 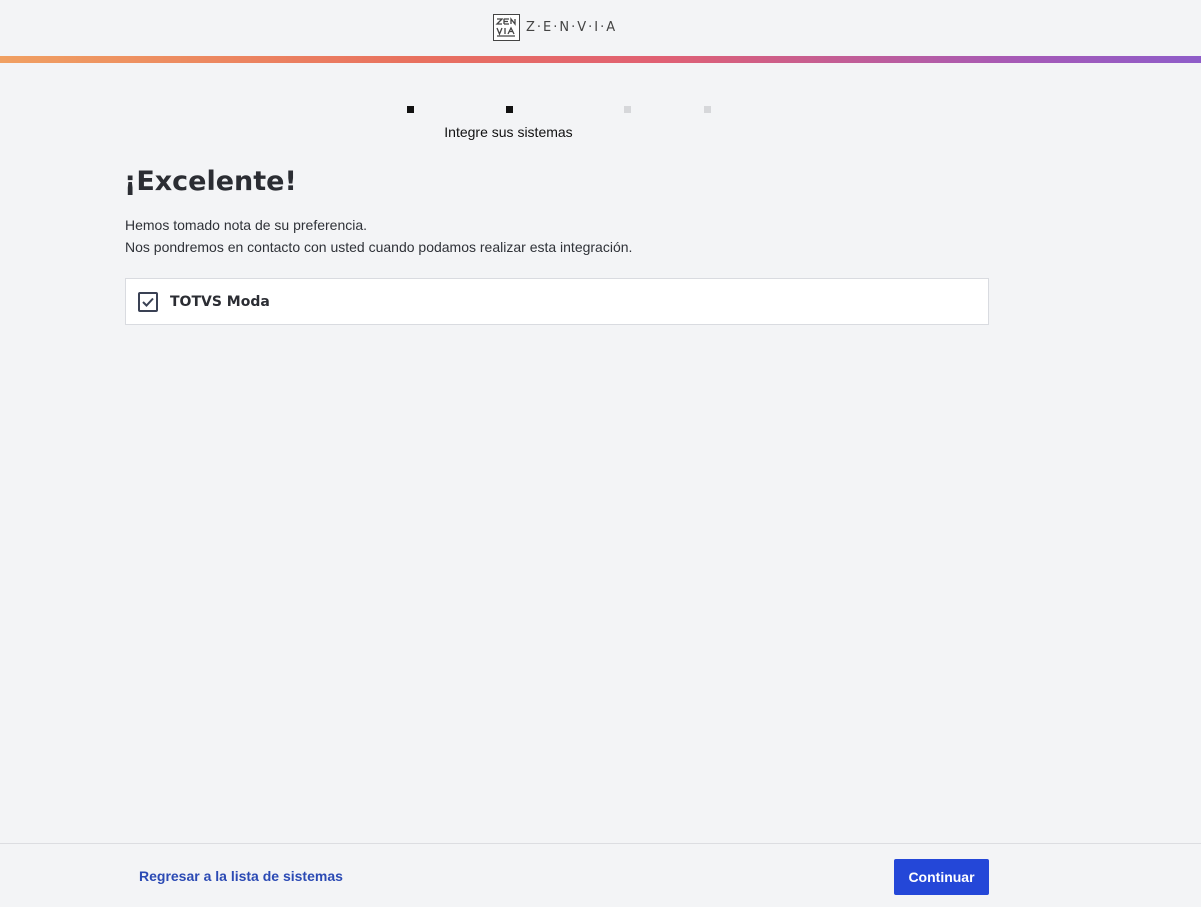 I want to click on back-to-systems-link: Regresar a la lista de sistemas, so click(x=241, y=876).